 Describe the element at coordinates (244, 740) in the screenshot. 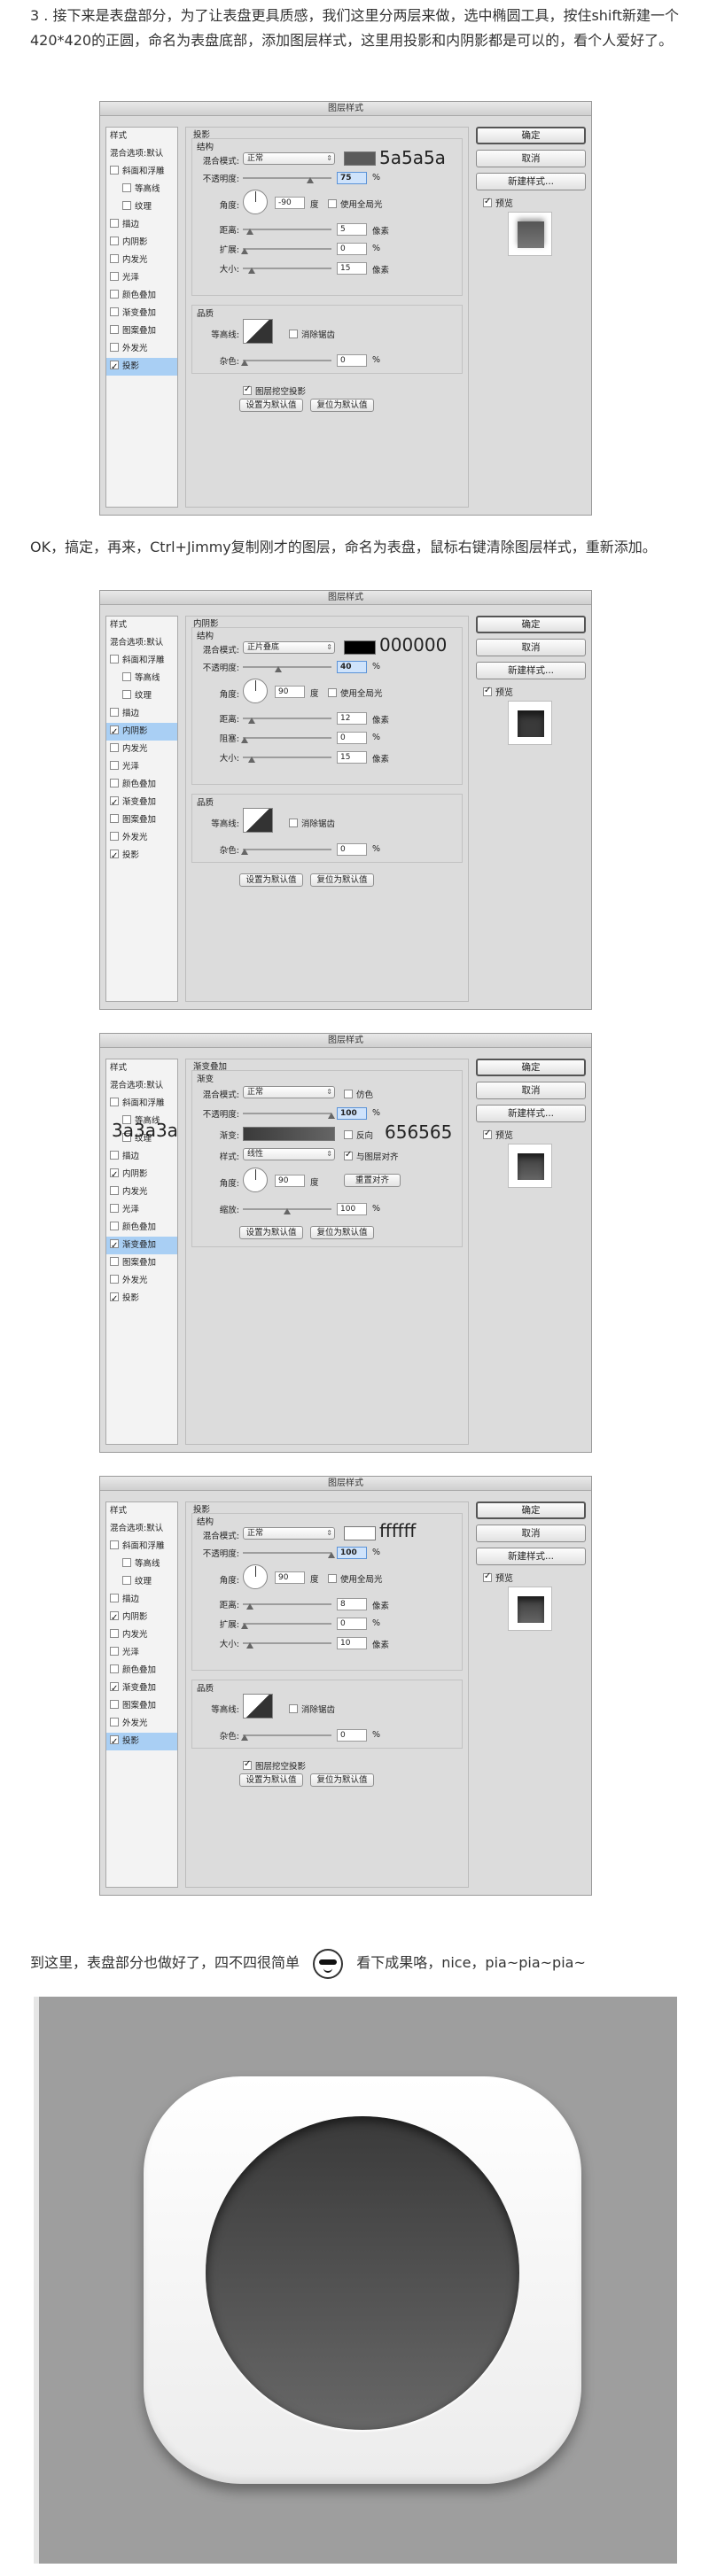

I see `choke-slider-thumb` at that location.